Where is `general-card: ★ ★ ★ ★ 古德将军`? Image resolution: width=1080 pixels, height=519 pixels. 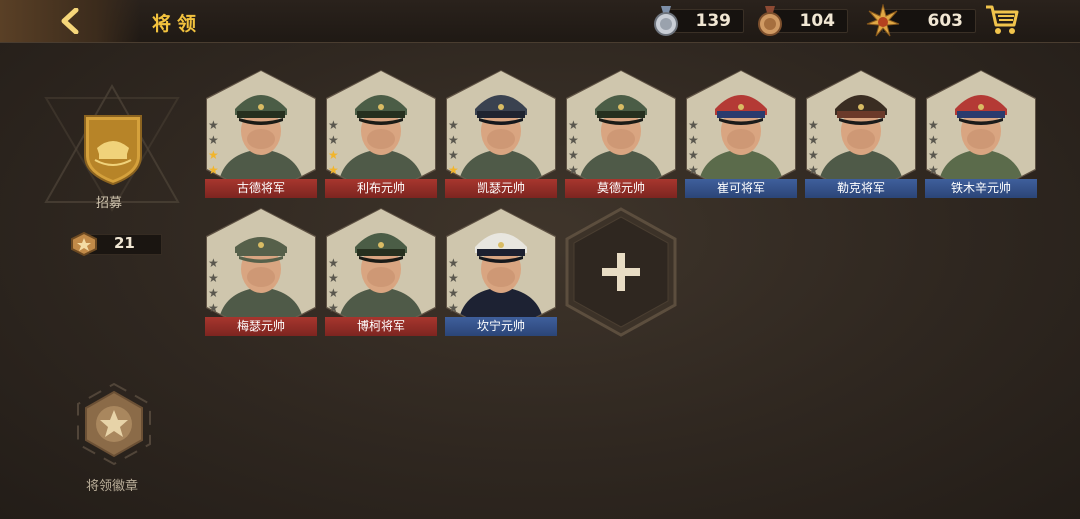 general-card: ★ ★ ★ ★ 古德将军 is located at coordinates (261, 134).